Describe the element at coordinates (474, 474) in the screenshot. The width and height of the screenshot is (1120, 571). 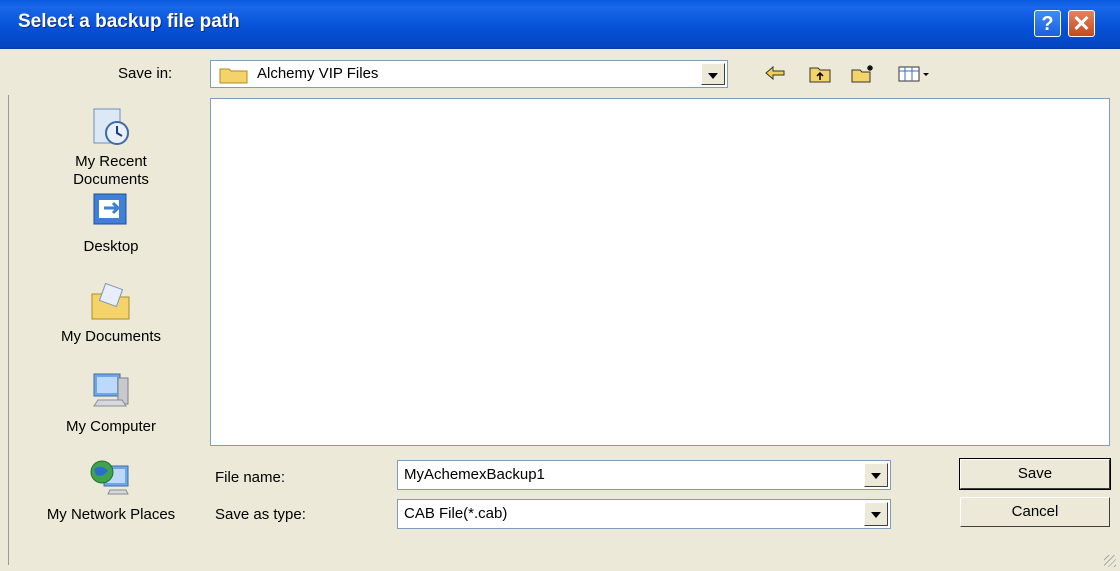
I see `file-name-value: MyAchemexBackup1` at that location.